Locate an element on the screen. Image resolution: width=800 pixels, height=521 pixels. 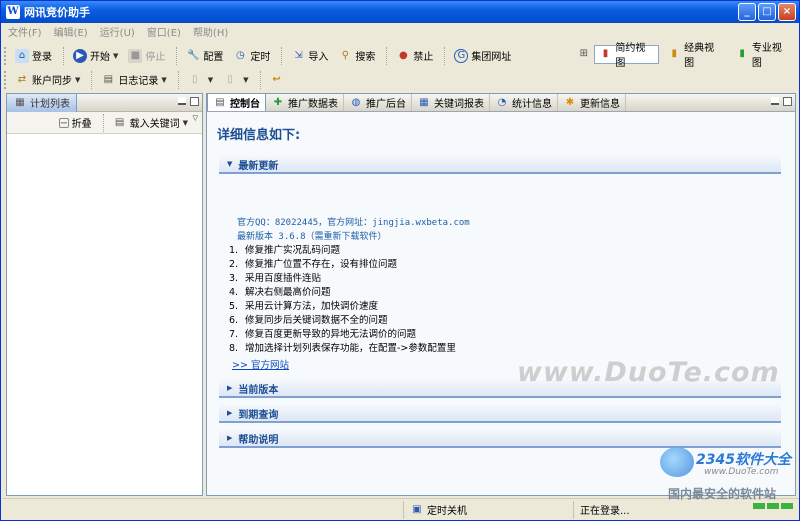
tab-console: ▤ 控制台 is located at coordinates (236, 102).